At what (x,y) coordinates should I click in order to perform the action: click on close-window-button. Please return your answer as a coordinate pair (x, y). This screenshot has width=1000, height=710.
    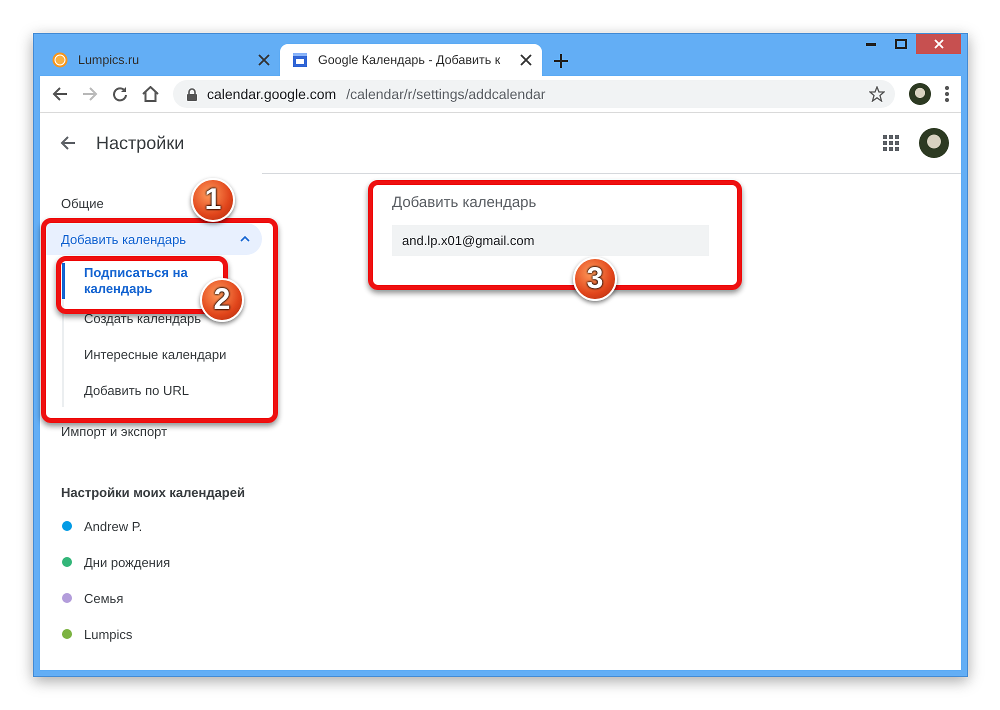
    Looking at the image, I should click on (938, 44).